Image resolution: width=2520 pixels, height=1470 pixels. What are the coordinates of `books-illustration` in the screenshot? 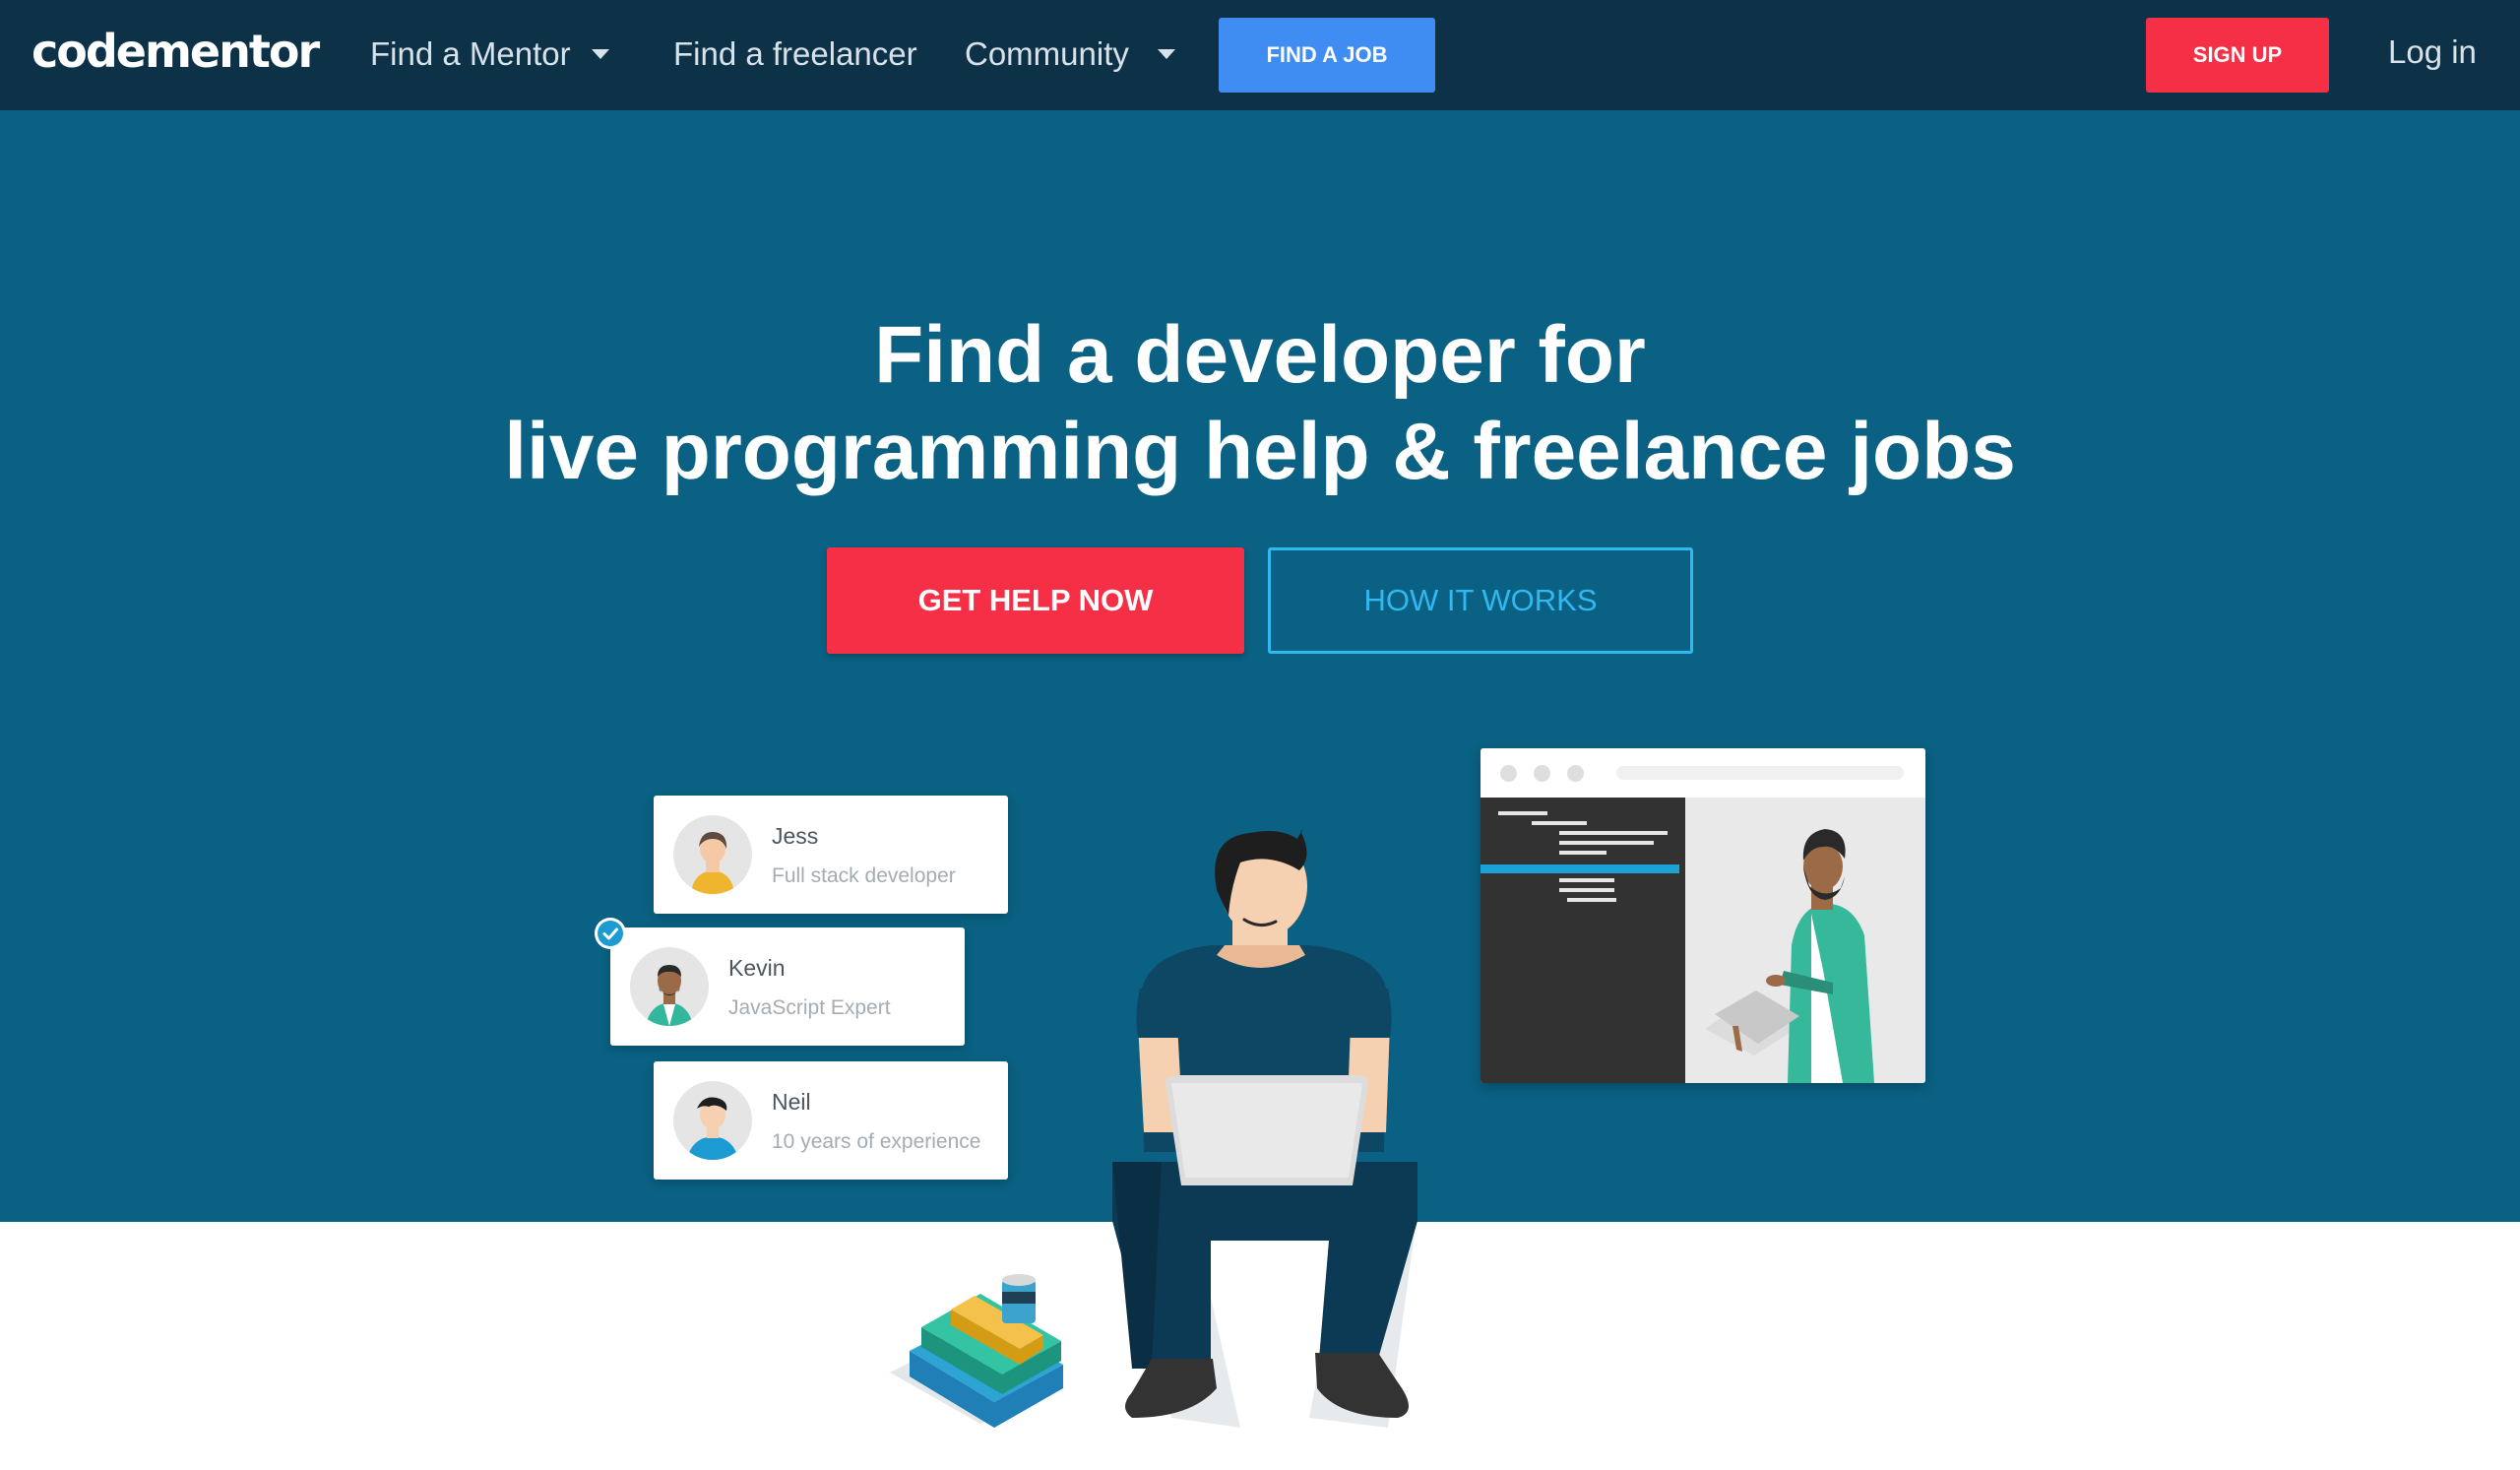 It's located at (976, 1351).